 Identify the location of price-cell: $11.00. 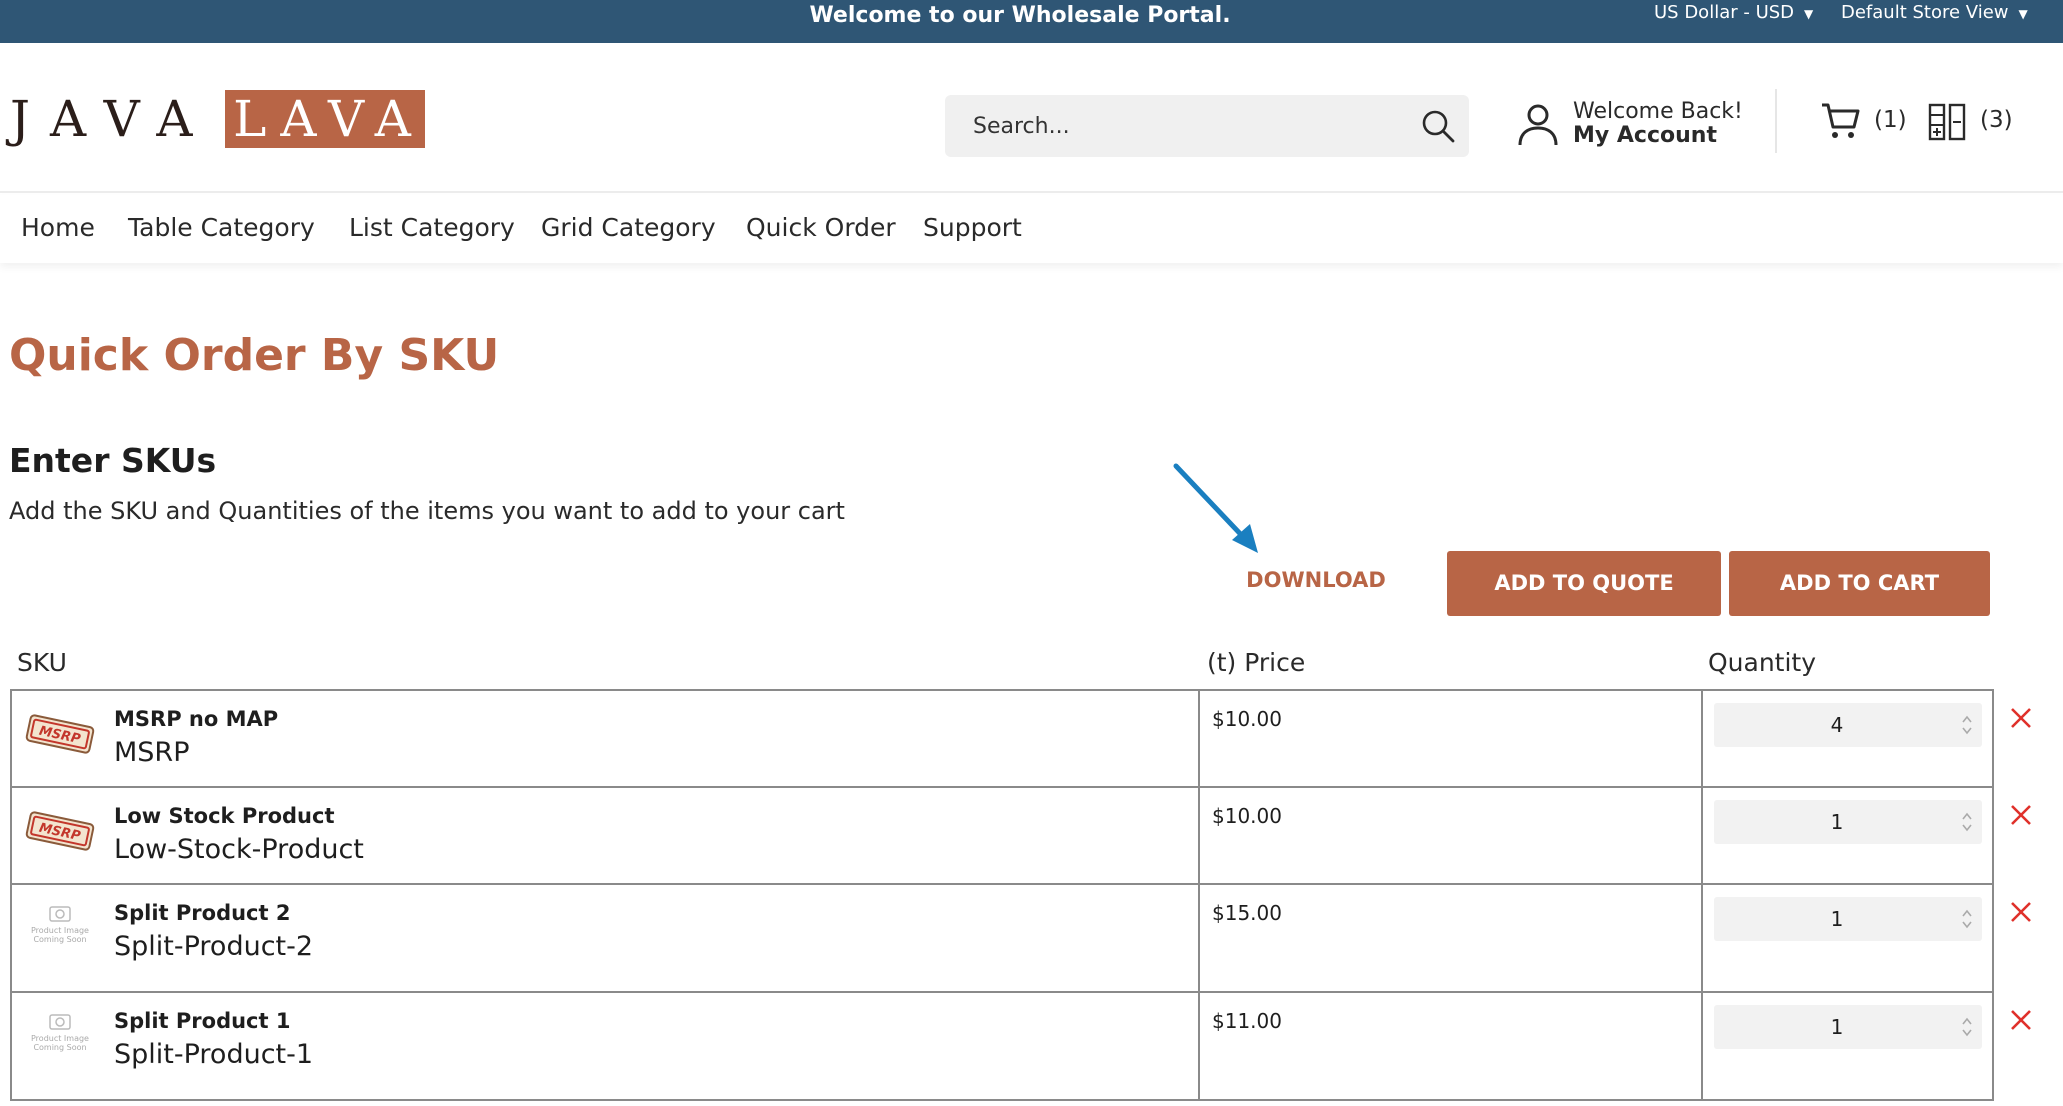
(1451, 1046).